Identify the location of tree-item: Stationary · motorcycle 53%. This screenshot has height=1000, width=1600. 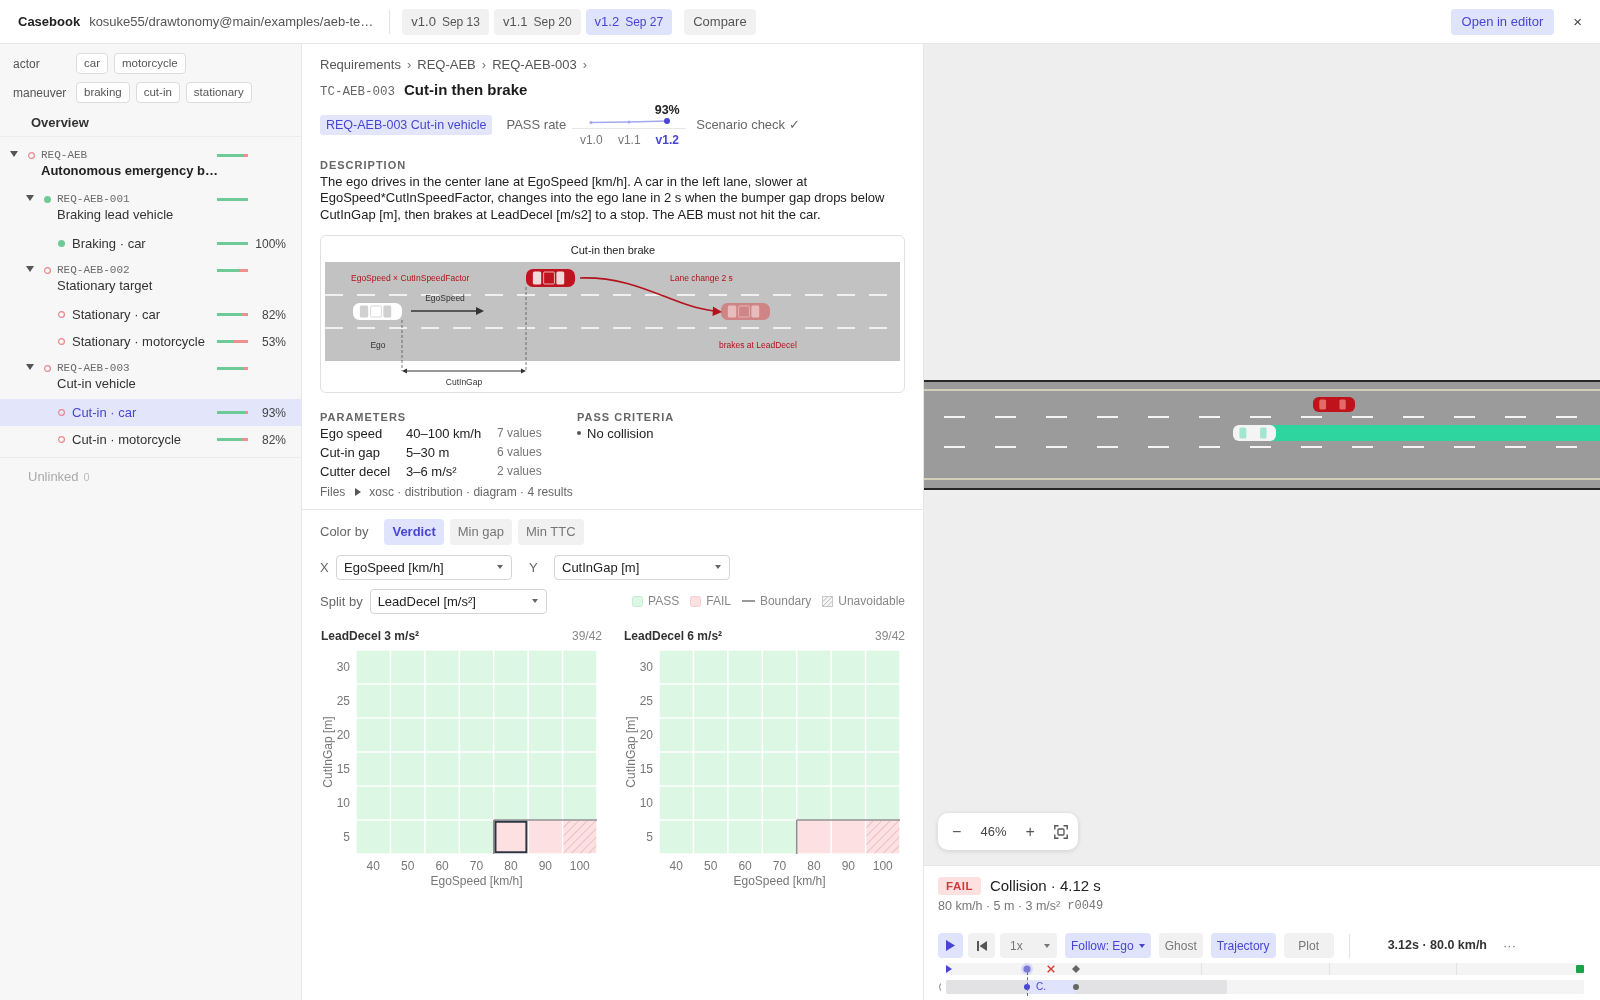
(150, 341).